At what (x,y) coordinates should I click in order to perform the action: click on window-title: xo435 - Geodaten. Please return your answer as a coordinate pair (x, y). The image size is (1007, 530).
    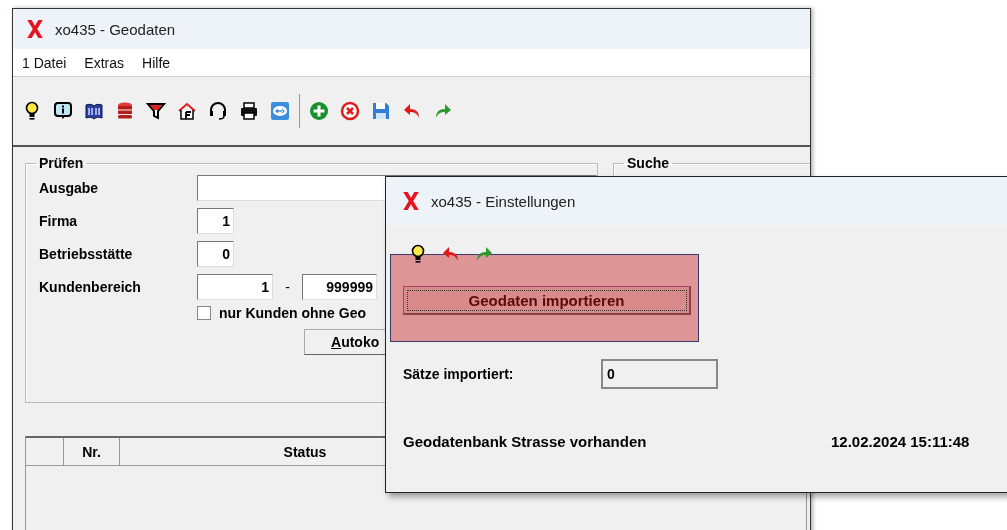
    Looking at the image, I should click on (115, 29).